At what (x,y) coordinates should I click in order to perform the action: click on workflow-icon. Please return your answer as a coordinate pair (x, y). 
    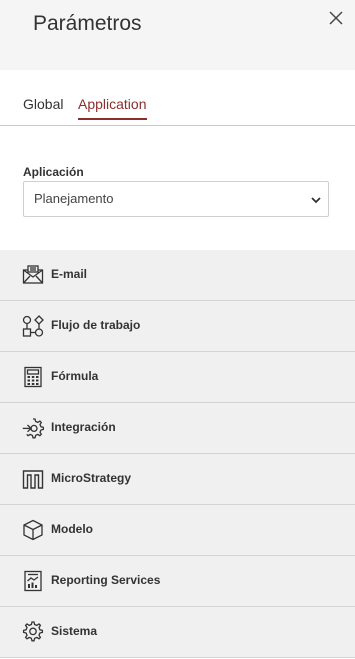
    Looking at the image, I should click on (33, 326).